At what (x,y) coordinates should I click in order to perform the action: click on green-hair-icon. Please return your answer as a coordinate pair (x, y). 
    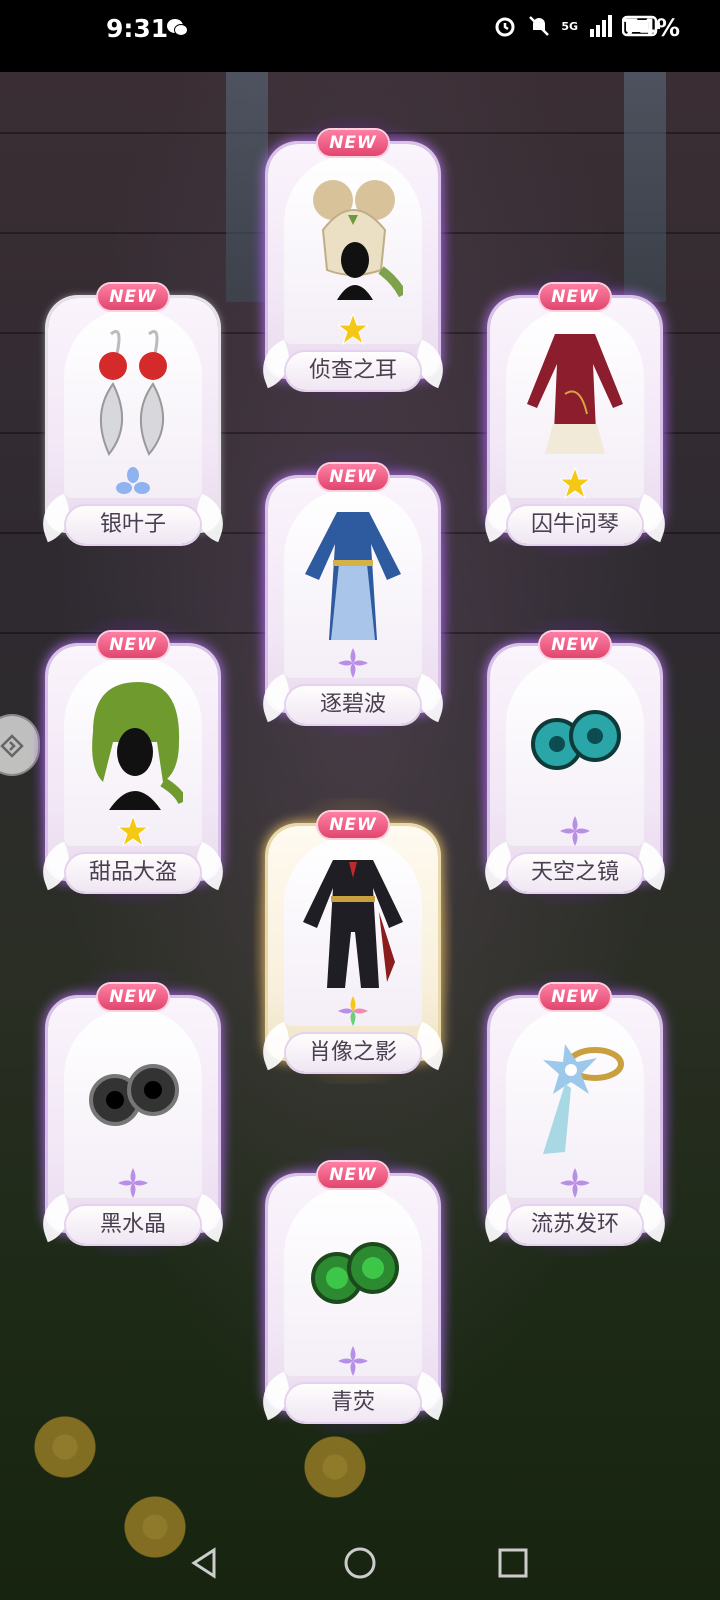
    Looking at the image, I should click on (137, 746).